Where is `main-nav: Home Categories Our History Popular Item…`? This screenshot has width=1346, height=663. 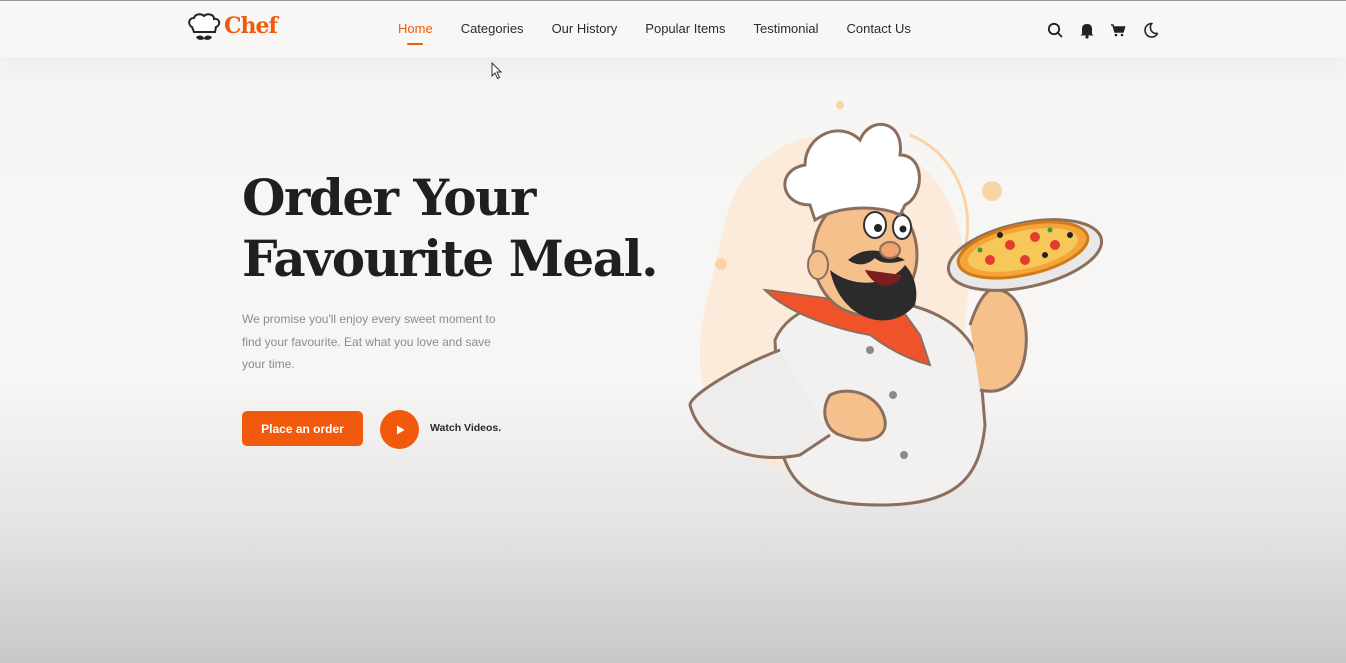 main-nav: Home Categories Our History Popular Item… is located at coordinates (661, 31).